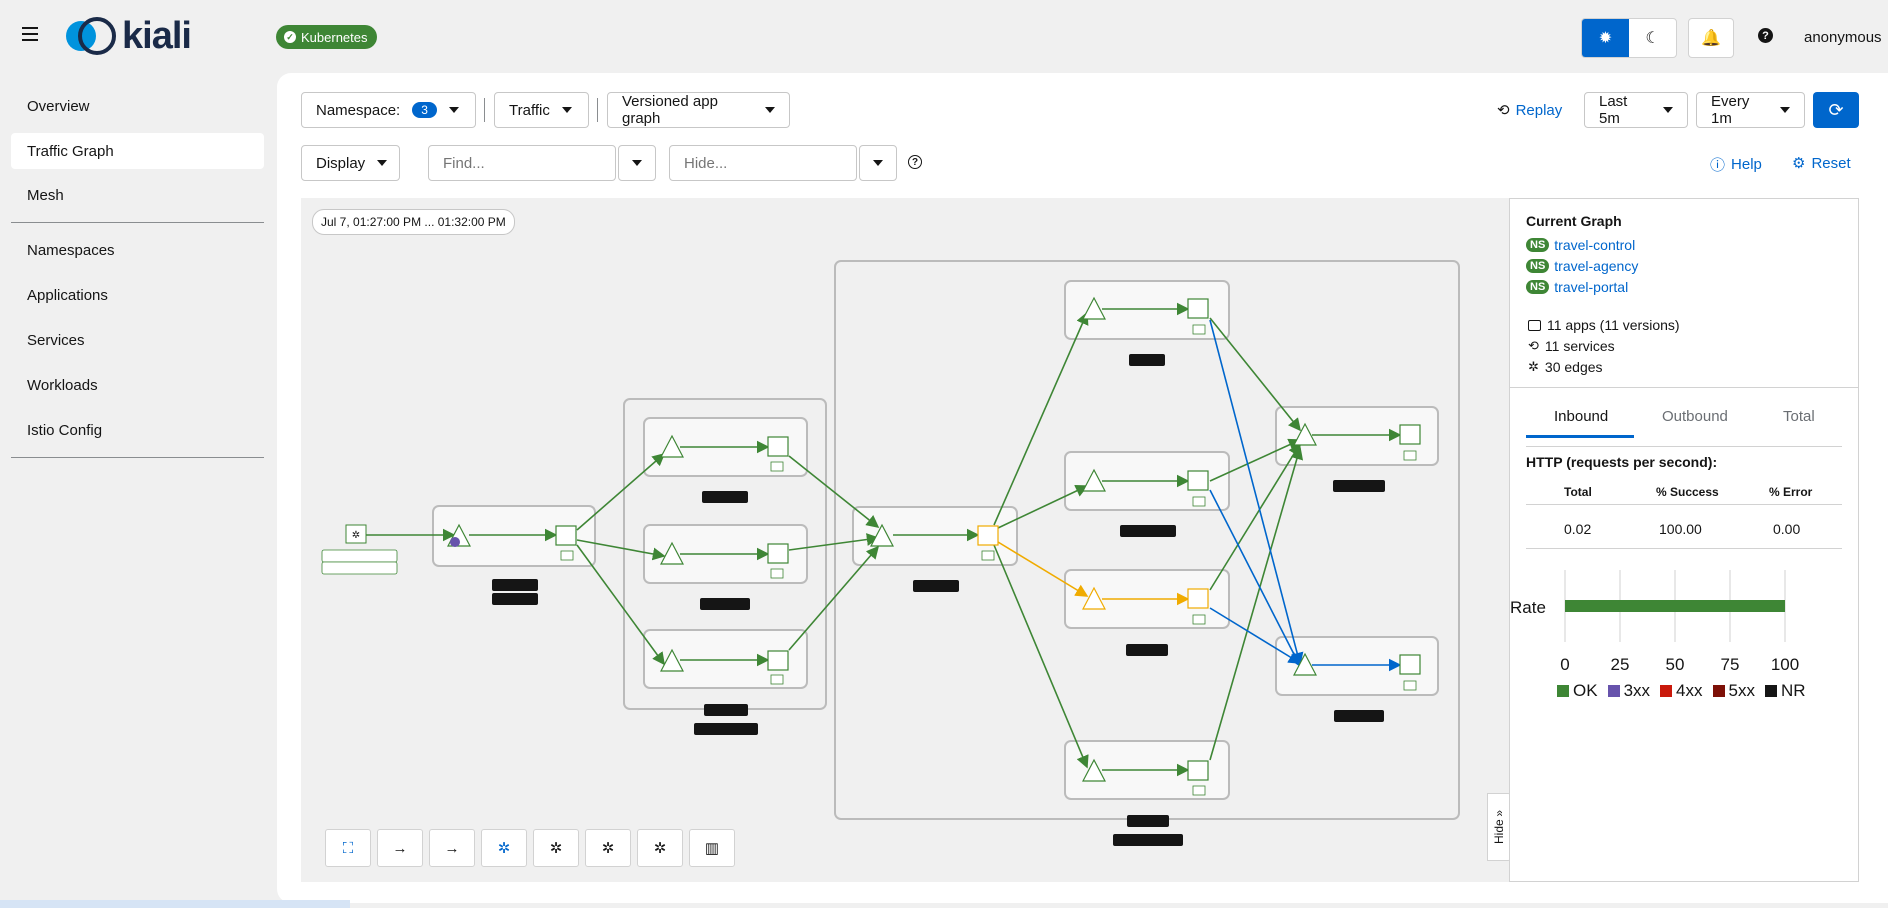 The width and height of the screenshot is (1888, 908). What do you see at coordinates (341, 163) in the screenshot?
I see `display-label: Display` at bounding box center [341, 163].